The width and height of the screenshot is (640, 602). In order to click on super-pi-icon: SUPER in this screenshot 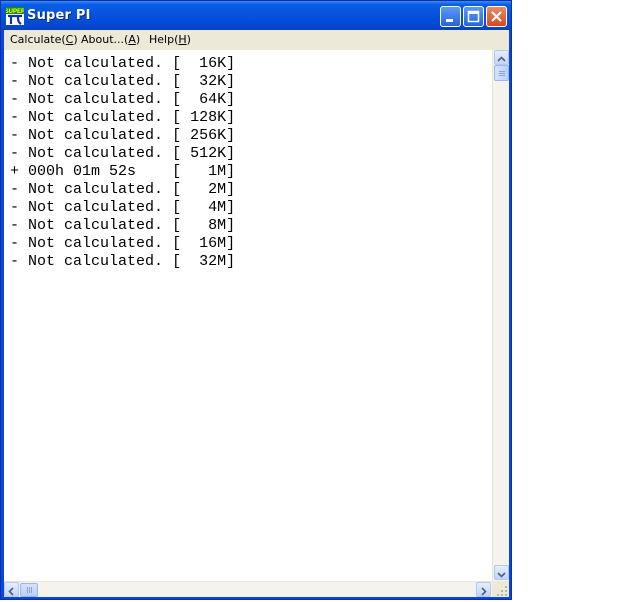, I will do `click(15, 16)`.